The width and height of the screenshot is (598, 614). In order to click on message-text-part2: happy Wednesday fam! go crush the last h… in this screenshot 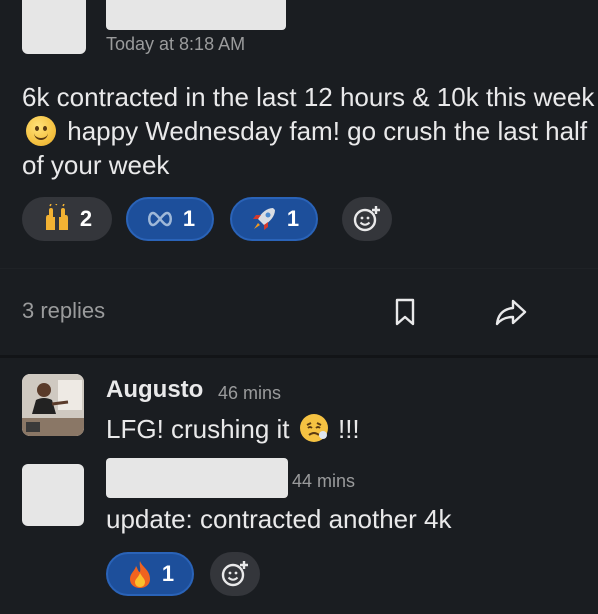, I will do `click(305, 148)`.